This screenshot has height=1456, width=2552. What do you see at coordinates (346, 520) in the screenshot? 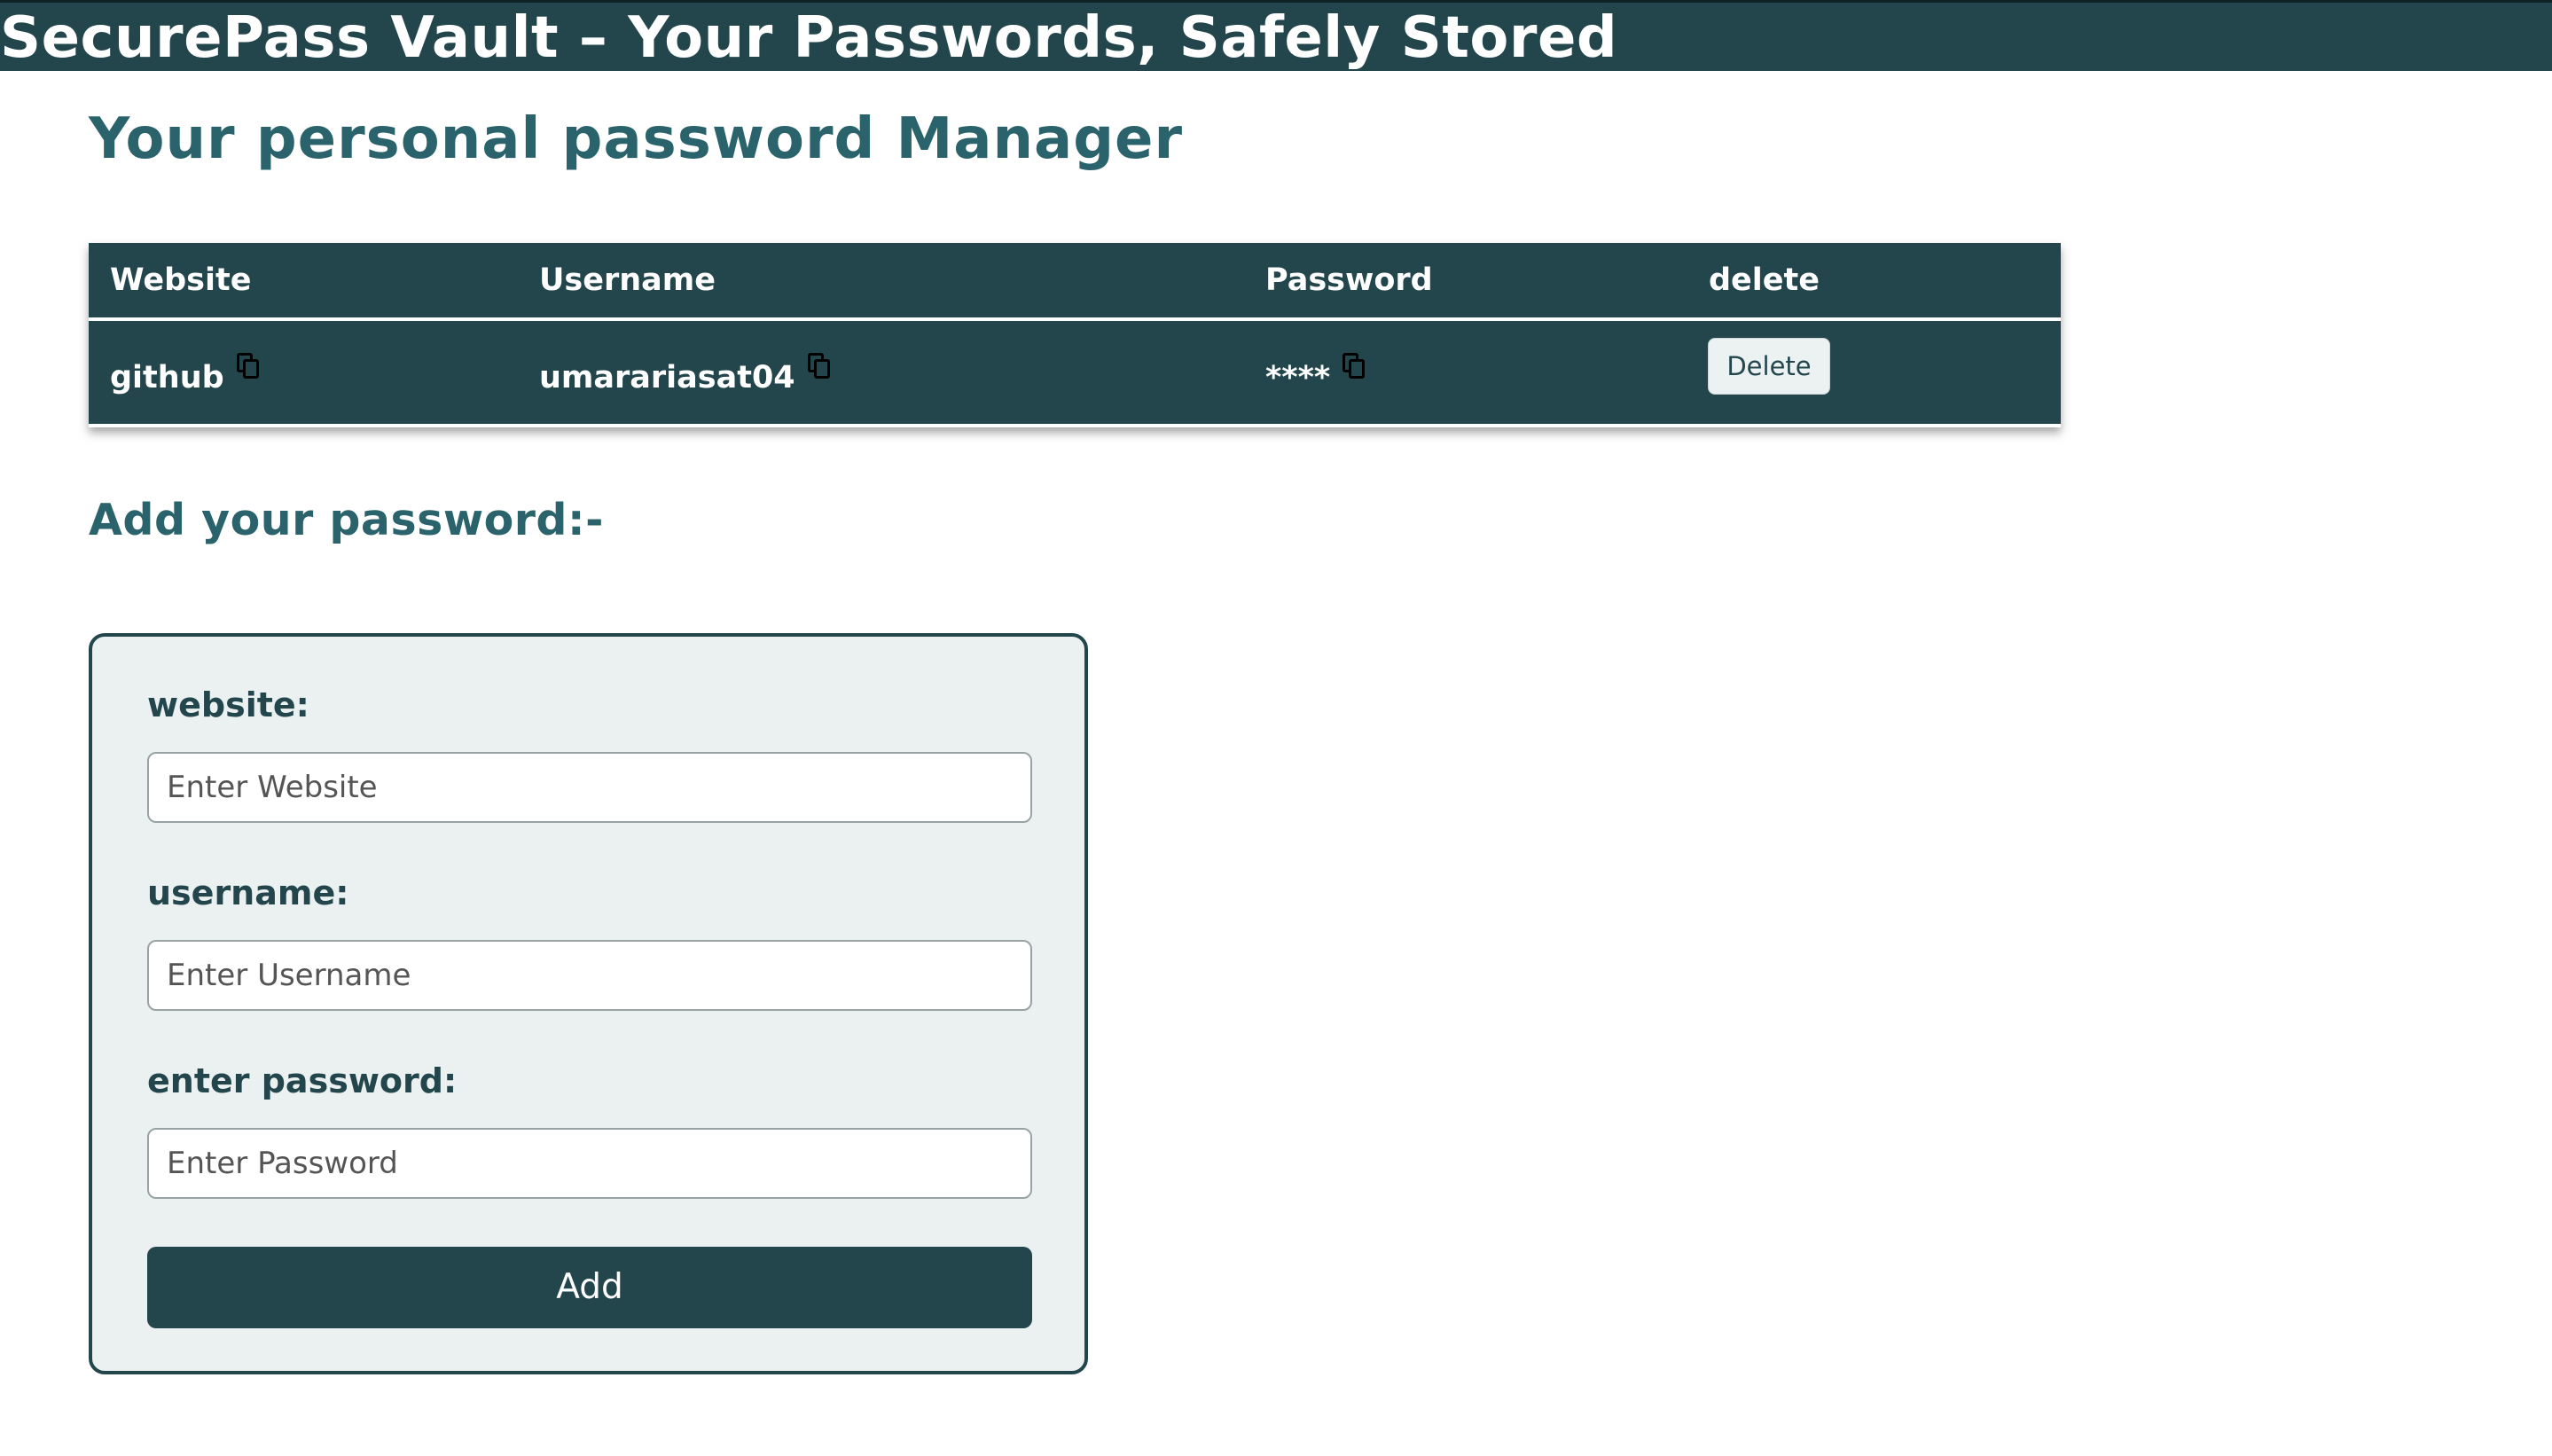
I see `add-password-heading: Add your password:-` at bounding box center [346, 520].